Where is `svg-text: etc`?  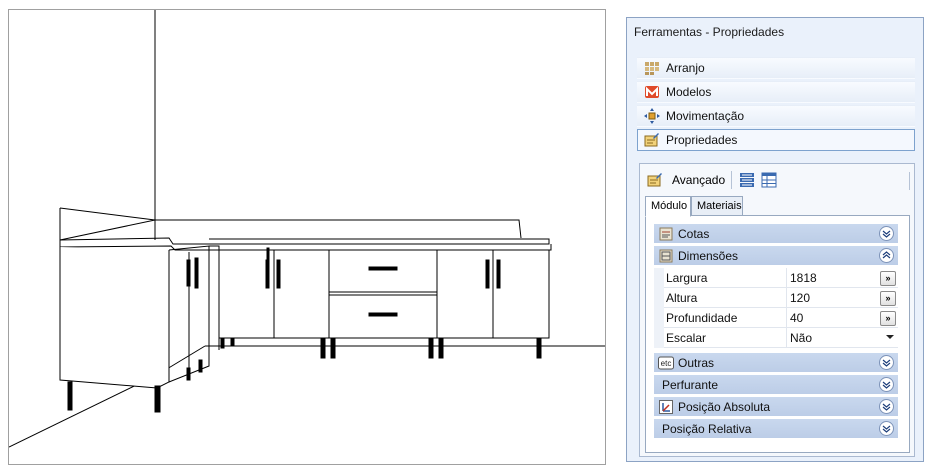
svg-text: etc is located at coordinates (666, 363).